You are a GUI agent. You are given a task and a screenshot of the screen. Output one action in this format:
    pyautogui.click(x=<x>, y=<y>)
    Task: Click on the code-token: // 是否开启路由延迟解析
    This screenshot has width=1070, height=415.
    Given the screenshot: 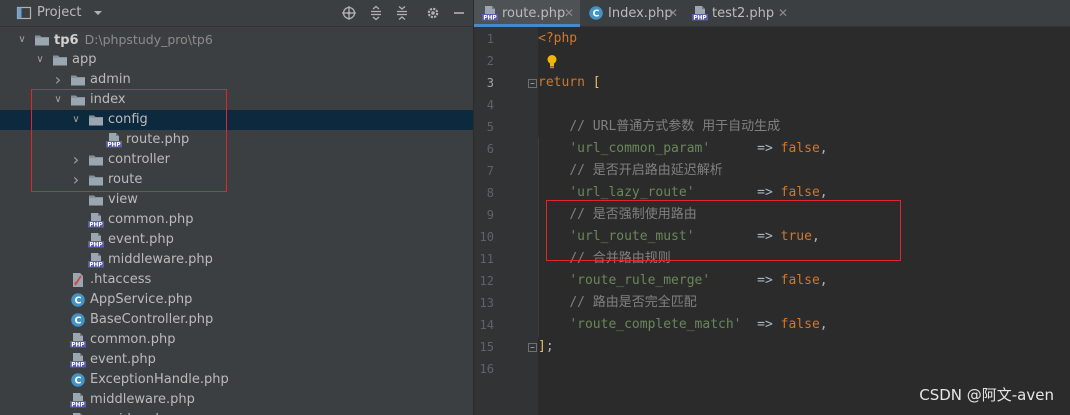 What is the action you would take?
    pyautogui.click(x=646, y=170)
    